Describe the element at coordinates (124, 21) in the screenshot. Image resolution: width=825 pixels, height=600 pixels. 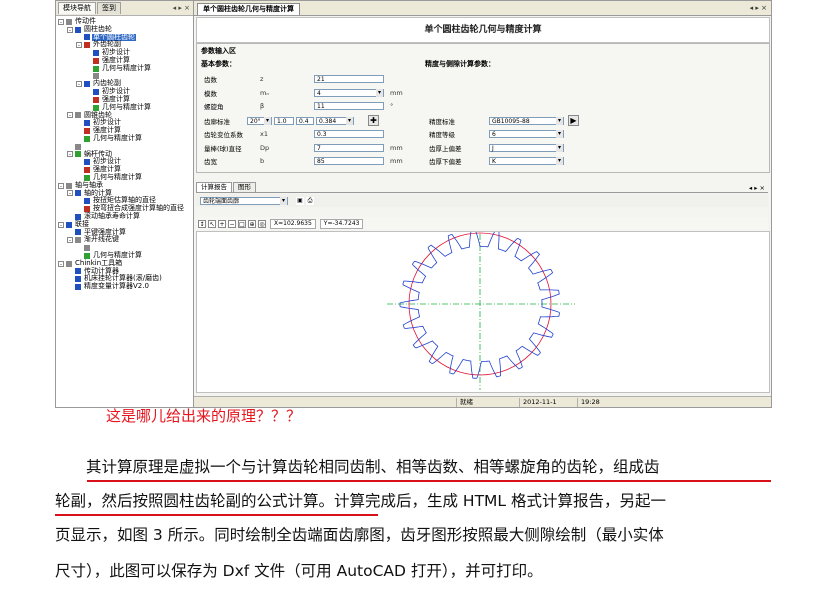
I see `tree-item: - 传动件` at that location.